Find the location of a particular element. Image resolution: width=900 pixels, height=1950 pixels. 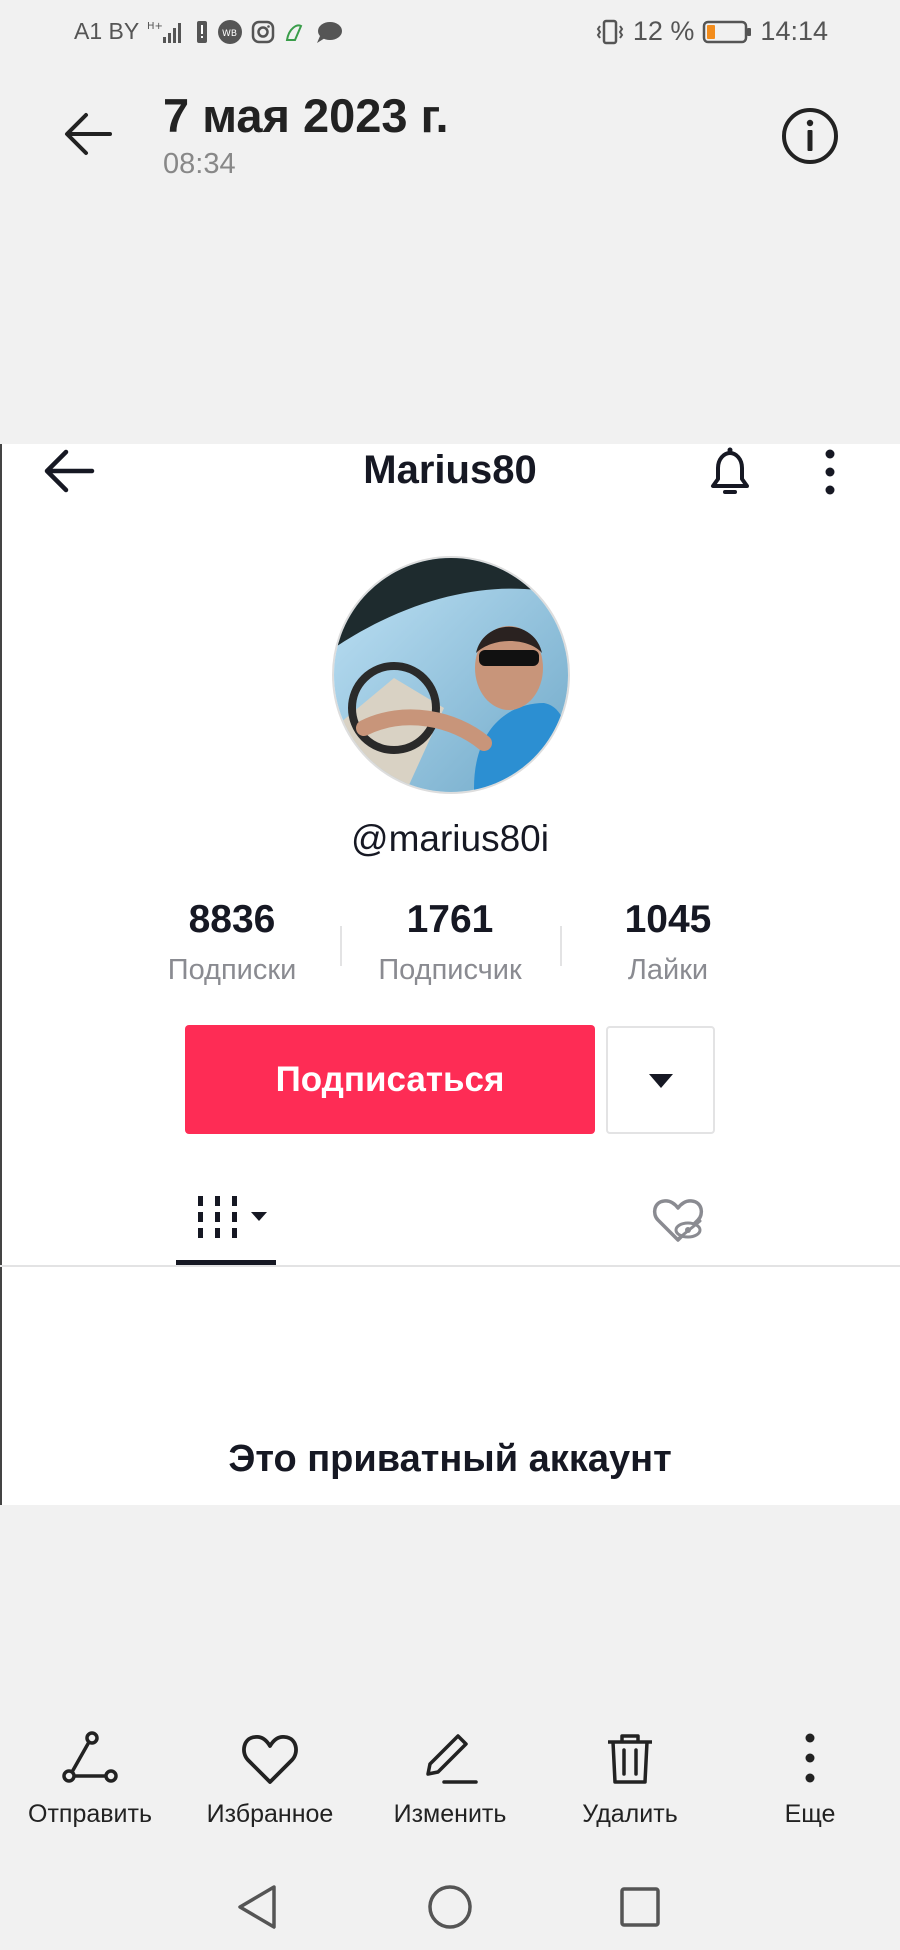

liked-hidden-tab-icon is located at coordinates (678, 1220).